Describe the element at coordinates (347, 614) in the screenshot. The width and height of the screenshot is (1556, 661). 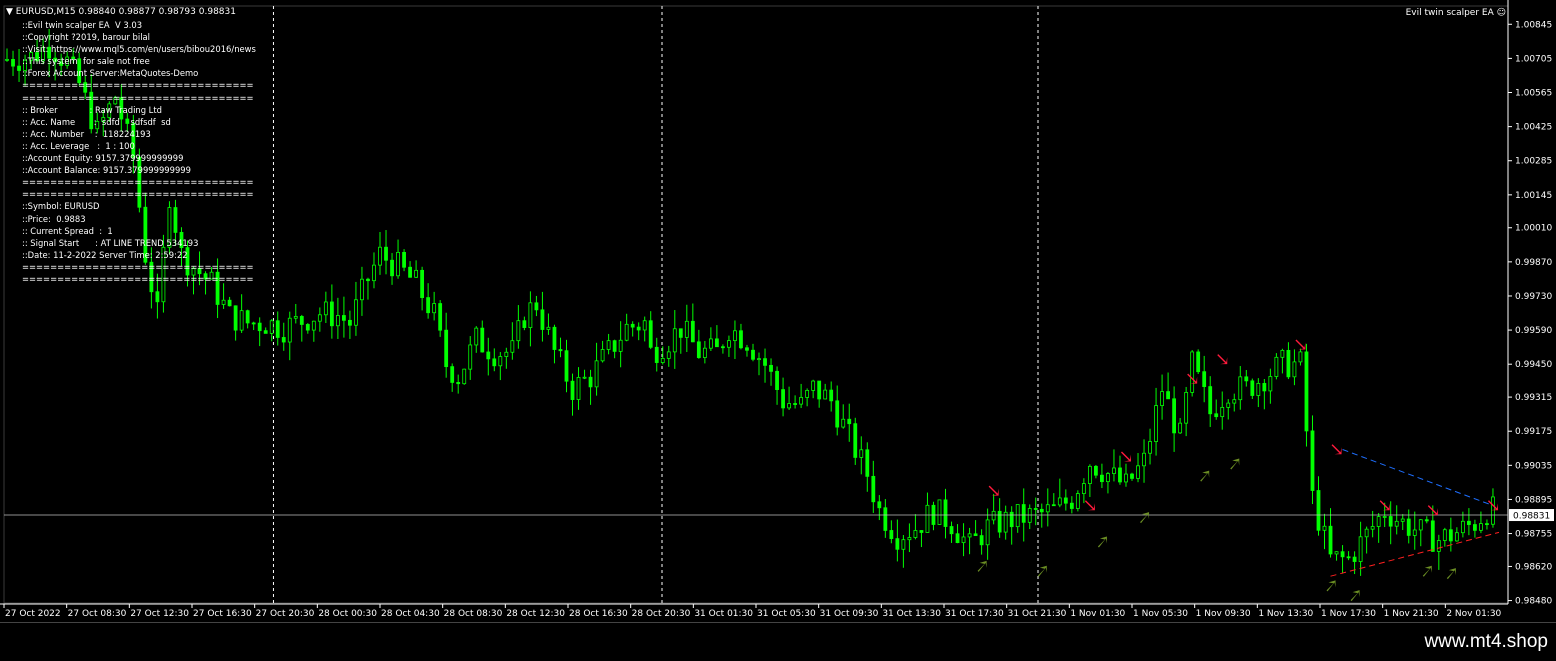
I see `time-tick-label: 28 Oct 00:30` at that location.